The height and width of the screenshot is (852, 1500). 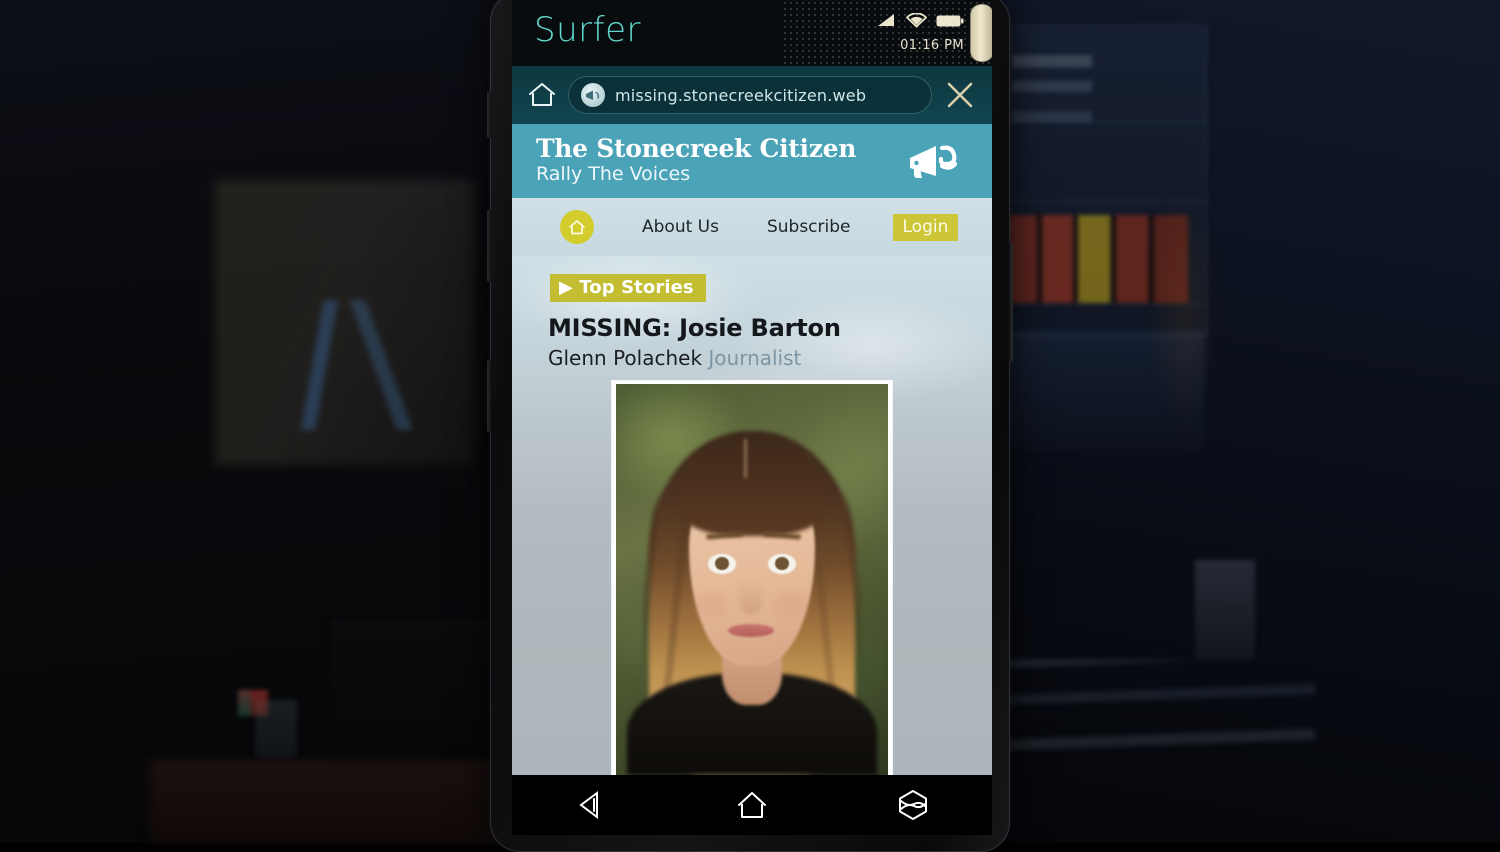 I want to click on site-tagline: Rally The Voices, so click(x=613, y=173).